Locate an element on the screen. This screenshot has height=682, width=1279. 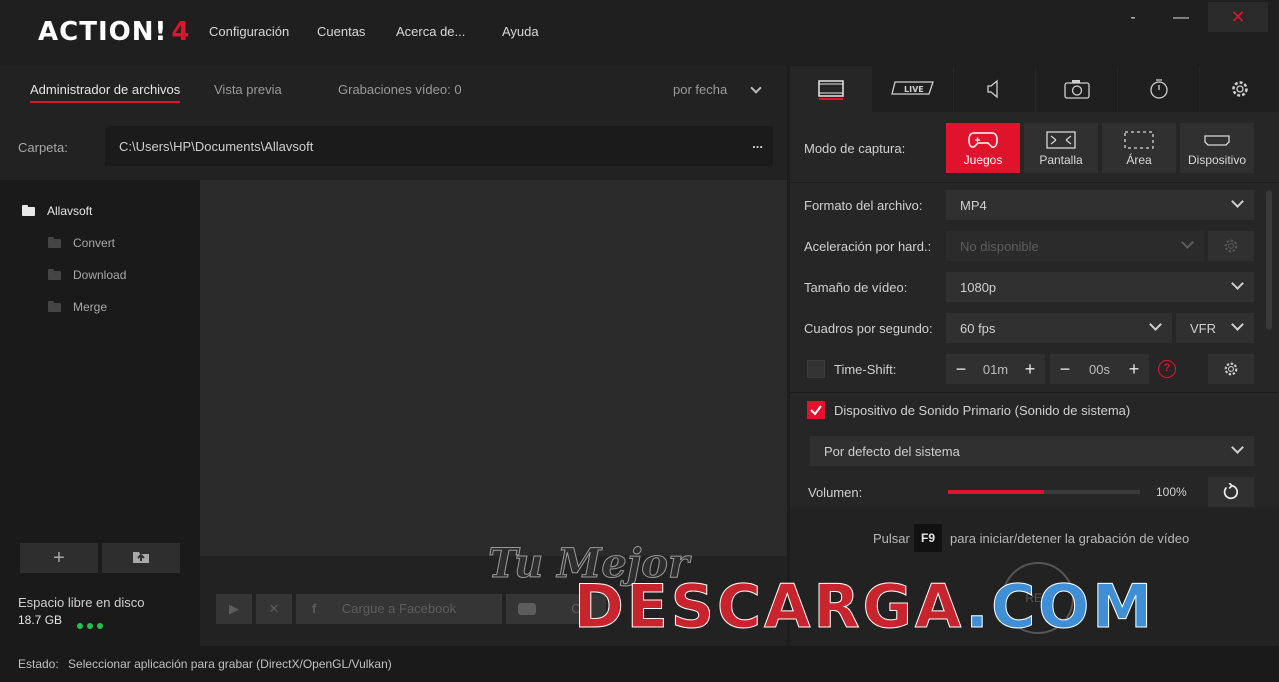
volume-slider is located at coordinates (1044, 492).